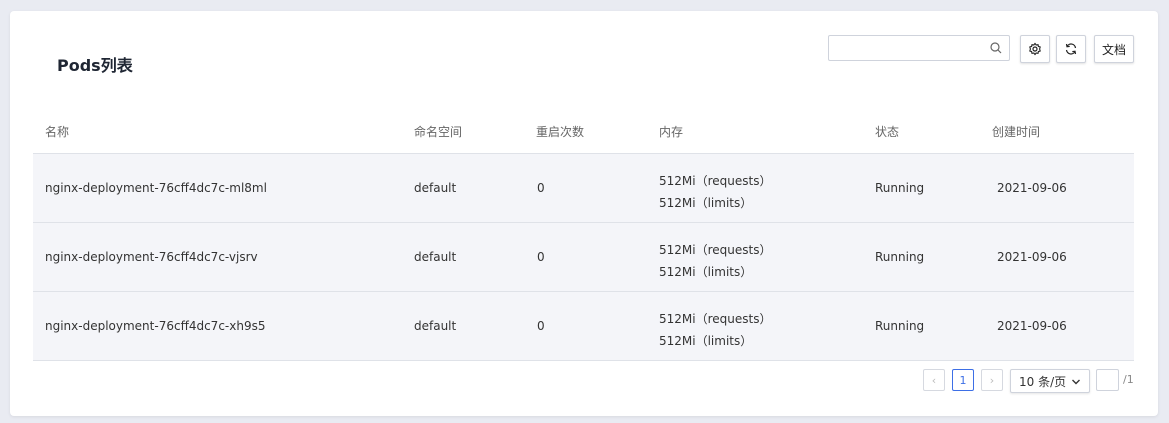 Image resolution: width=1169 pixels, height=423 pixels. I want to click on column-header-namespace: 命名空间, so click(438, 131).